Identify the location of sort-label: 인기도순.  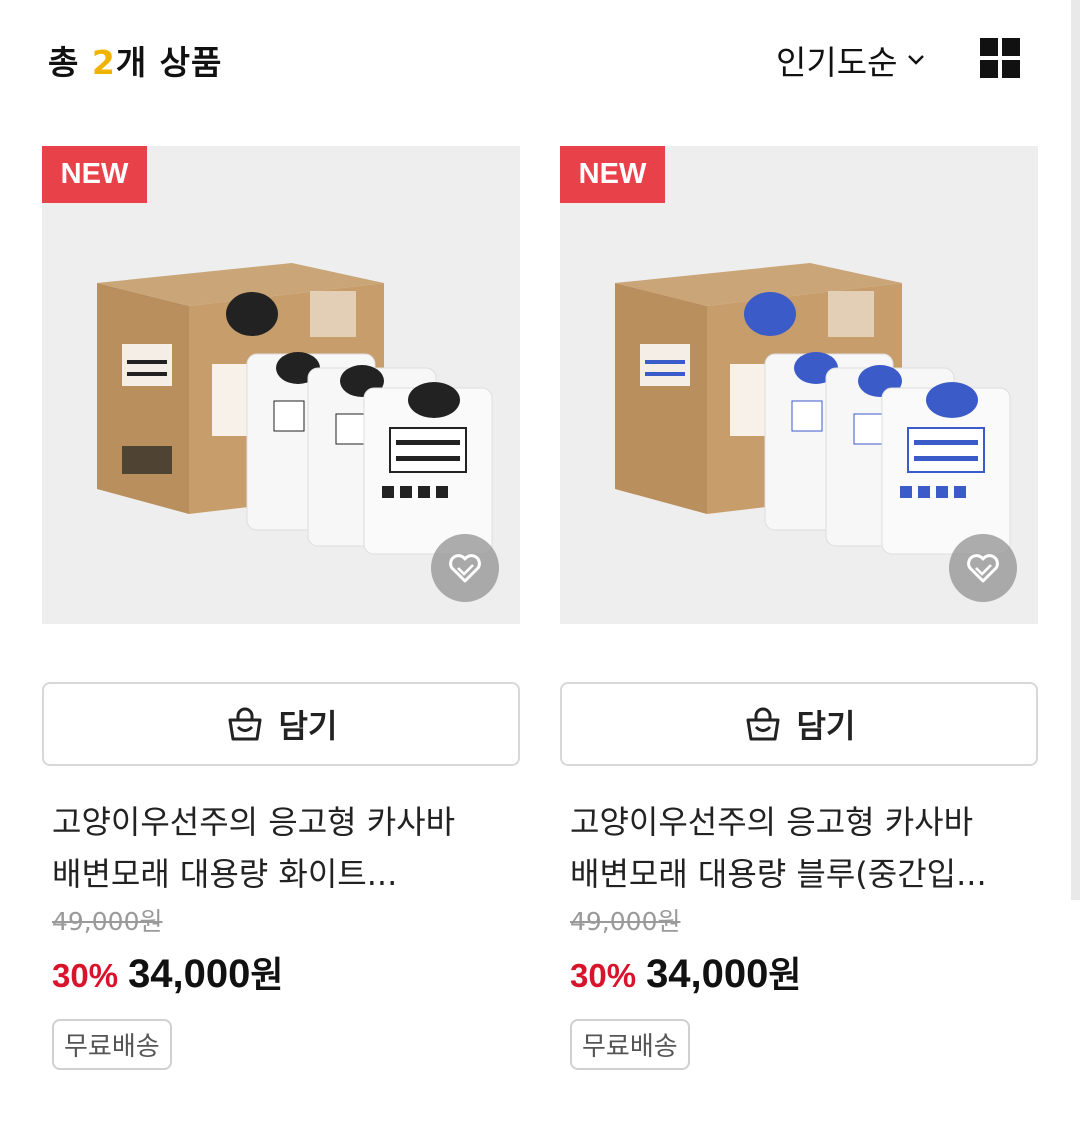
(837, 62).